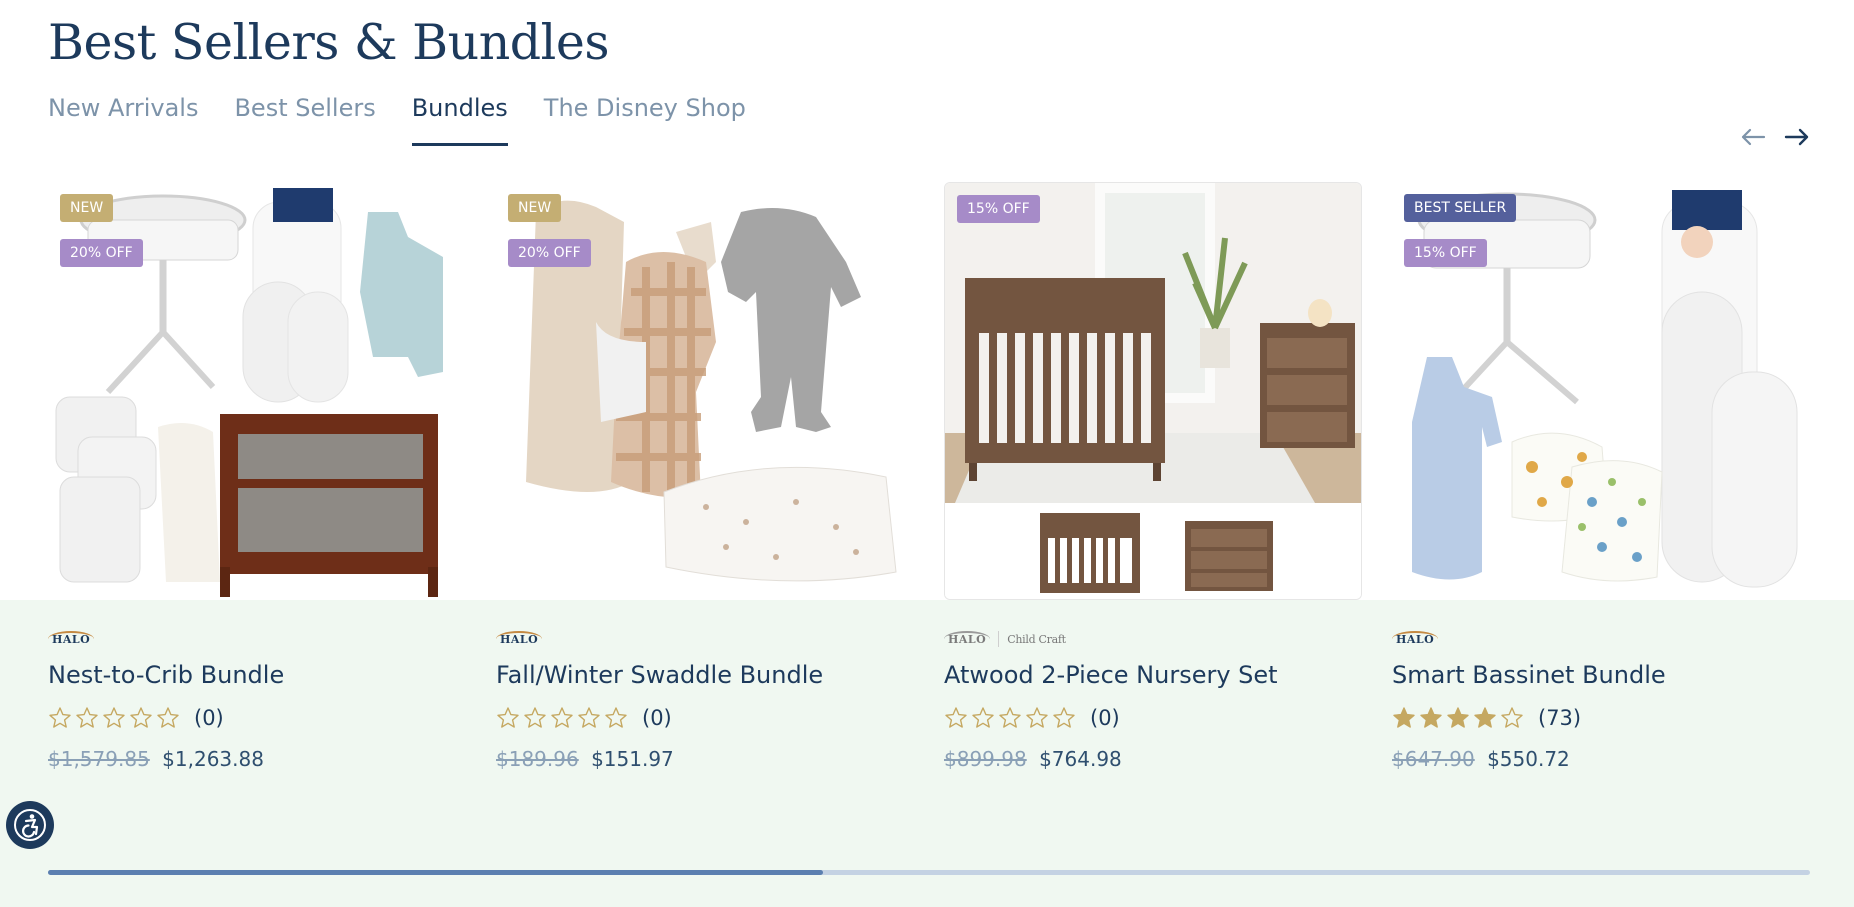 The height and width of the screenshot is (907, 1854). What do you see at coordinates (537, 759) in the screenshot?
I see `original-price: $189.96` at bounding box center [537, 759].